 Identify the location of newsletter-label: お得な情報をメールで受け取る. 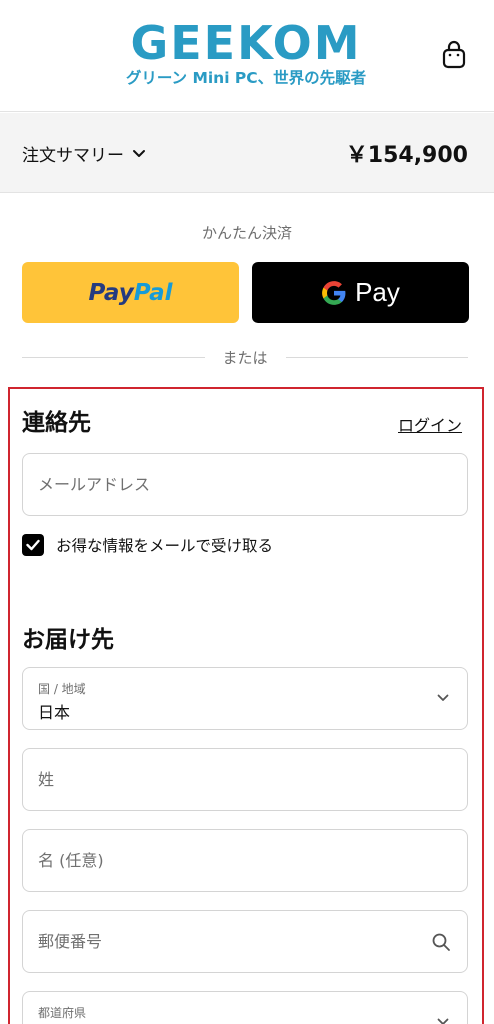
(165, 546).